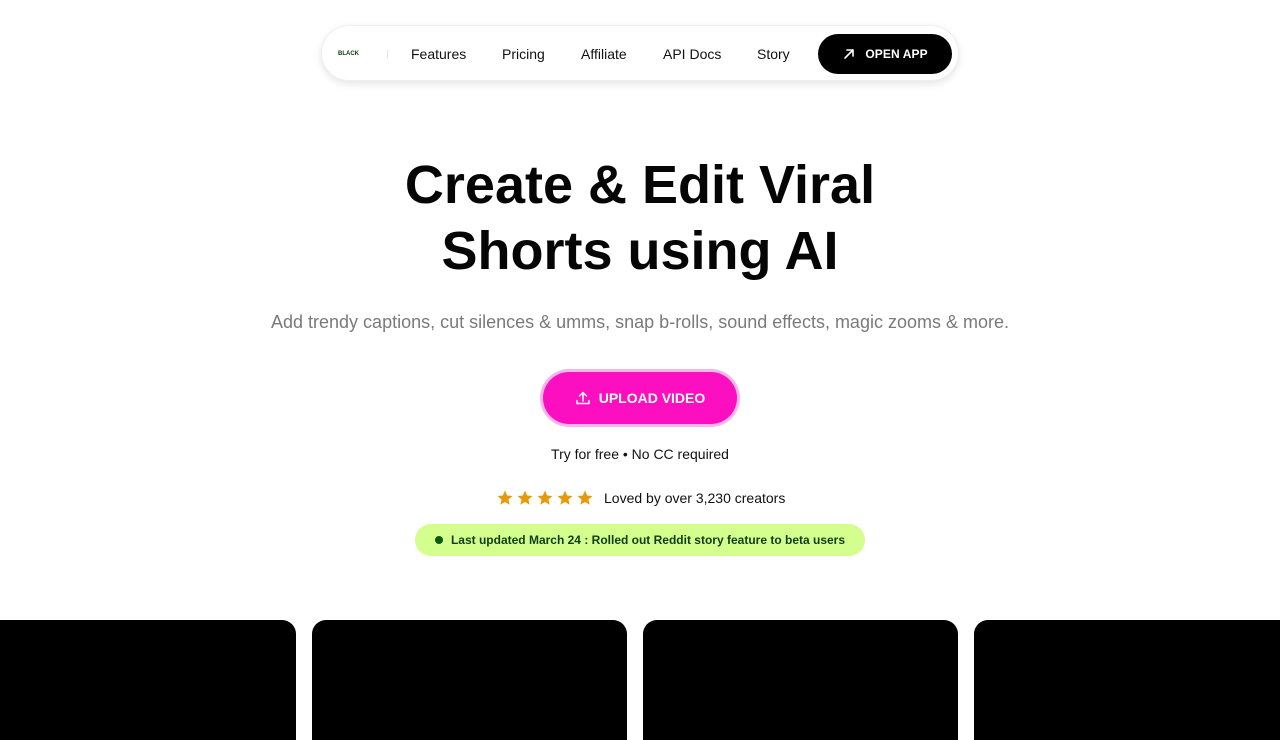 The image size is (1280, 740). Describe the element at coordinates (348, 54) in the screenshot. I see `logo: BLACK` at that location.